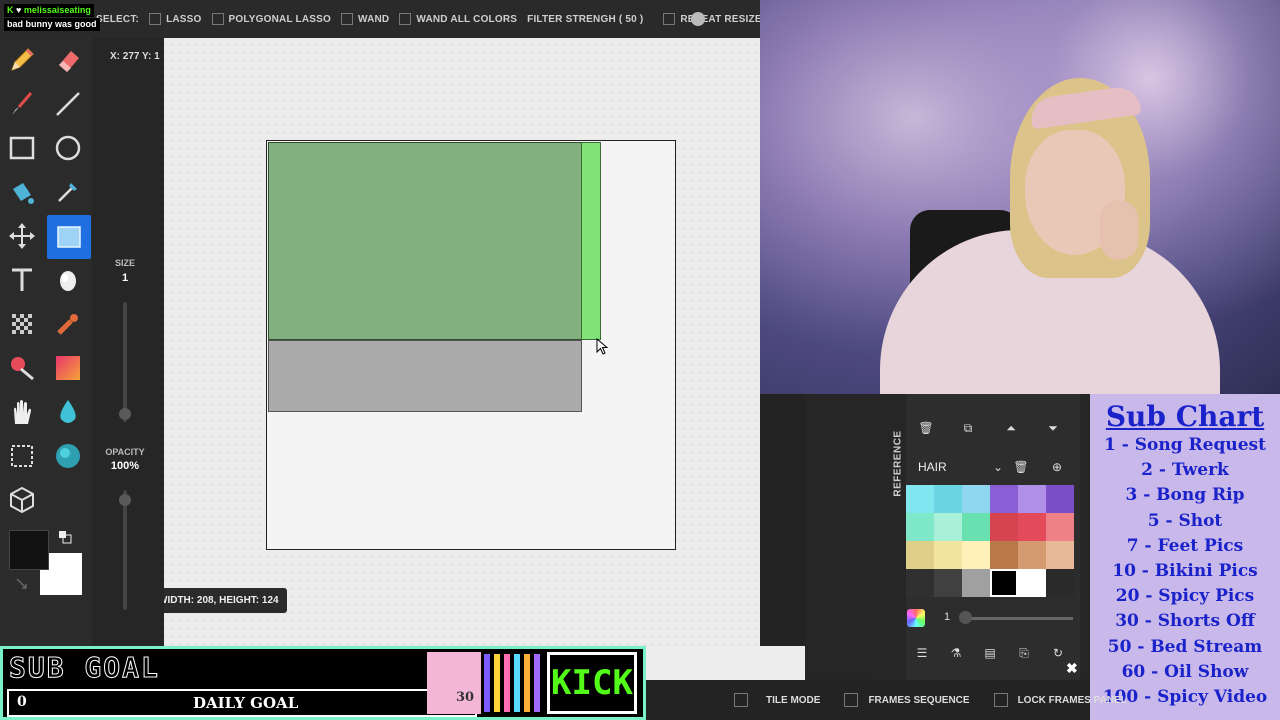 The image size is (1280, 720). I want to click on wand-all-colors-option: WAND ALL COLORS, so click(458, 19).